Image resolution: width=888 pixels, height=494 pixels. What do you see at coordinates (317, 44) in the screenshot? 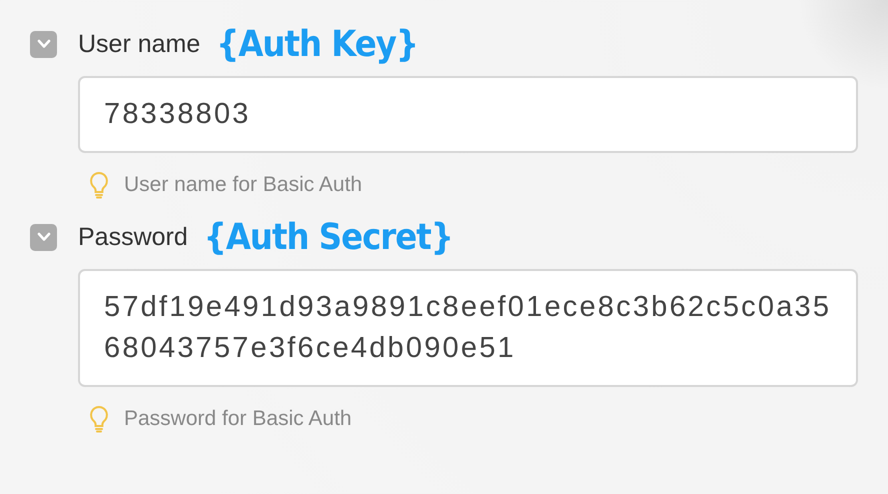
I see `annotation-text: {Auth Key}` at bounding box center [317, 44].